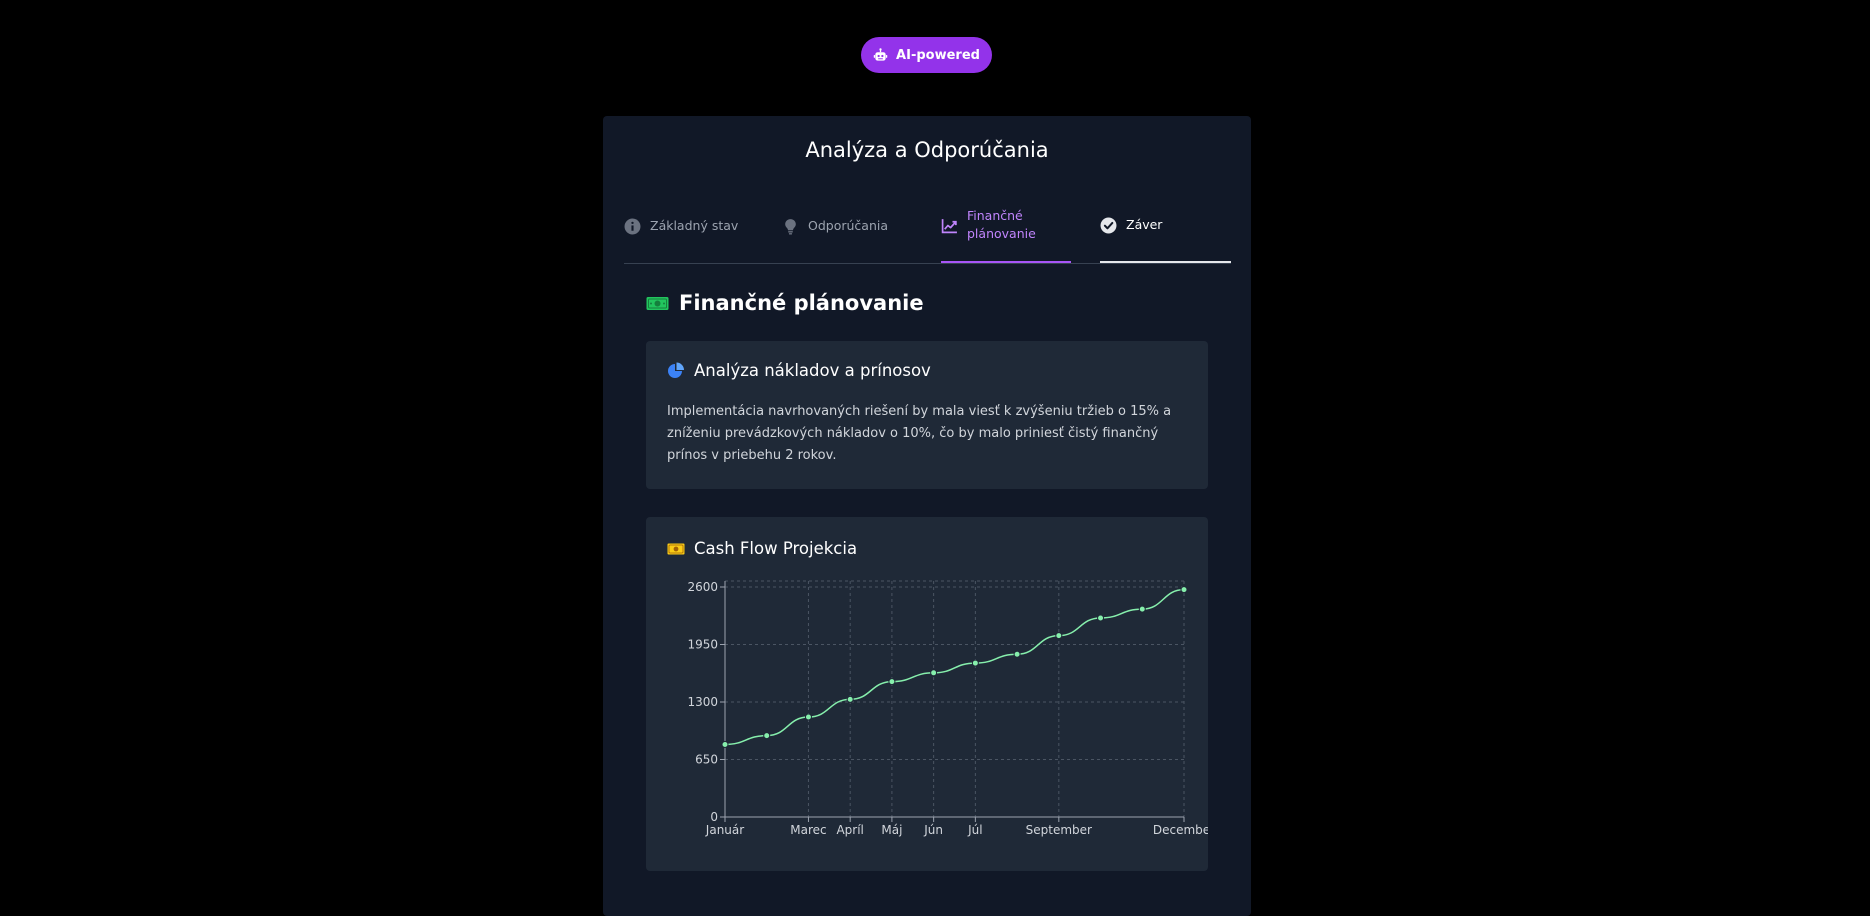  I want to click on tab-zakladny-stav: Základný stav, so click(689, 226).